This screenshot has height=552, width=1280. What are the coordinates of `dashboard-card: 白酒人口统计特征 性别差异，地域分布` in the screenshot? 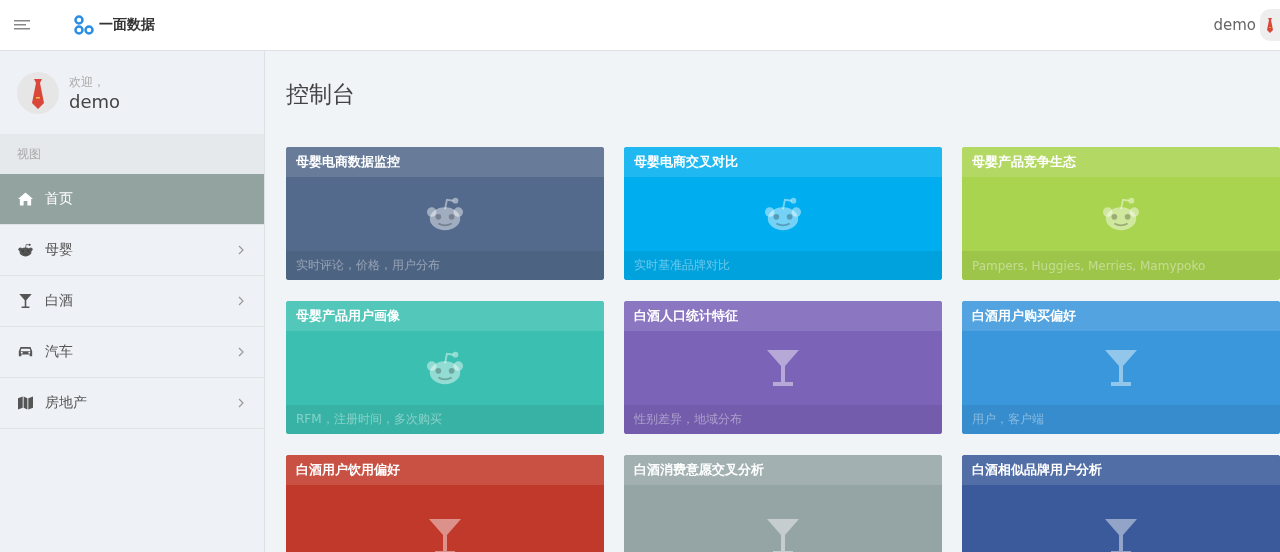 It's located at (783, 367).